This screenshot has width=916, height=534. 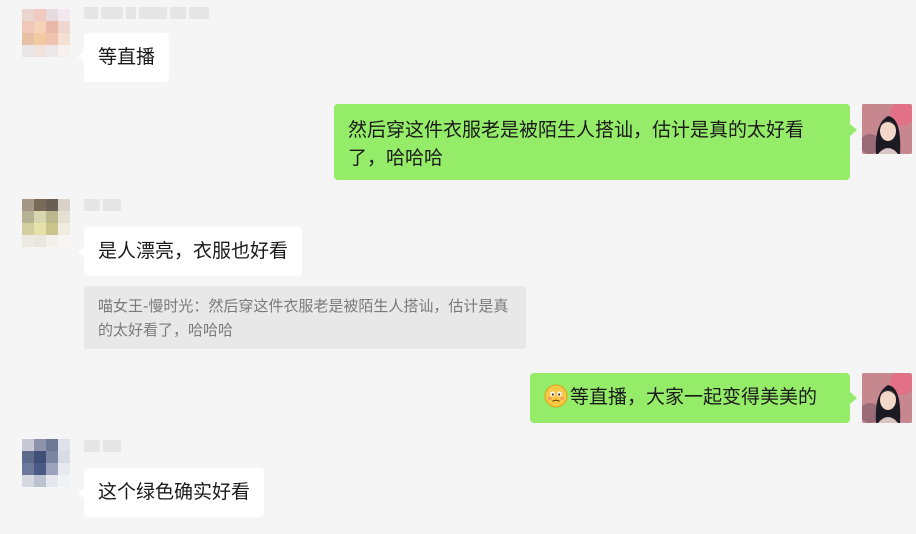 I want to click on quoted-message: 喵女王-慢时光：然后穿这件衣服老是被陌生人搭讪，估计是真的太好看了，哈哈哈, so click(x=305, y=317).